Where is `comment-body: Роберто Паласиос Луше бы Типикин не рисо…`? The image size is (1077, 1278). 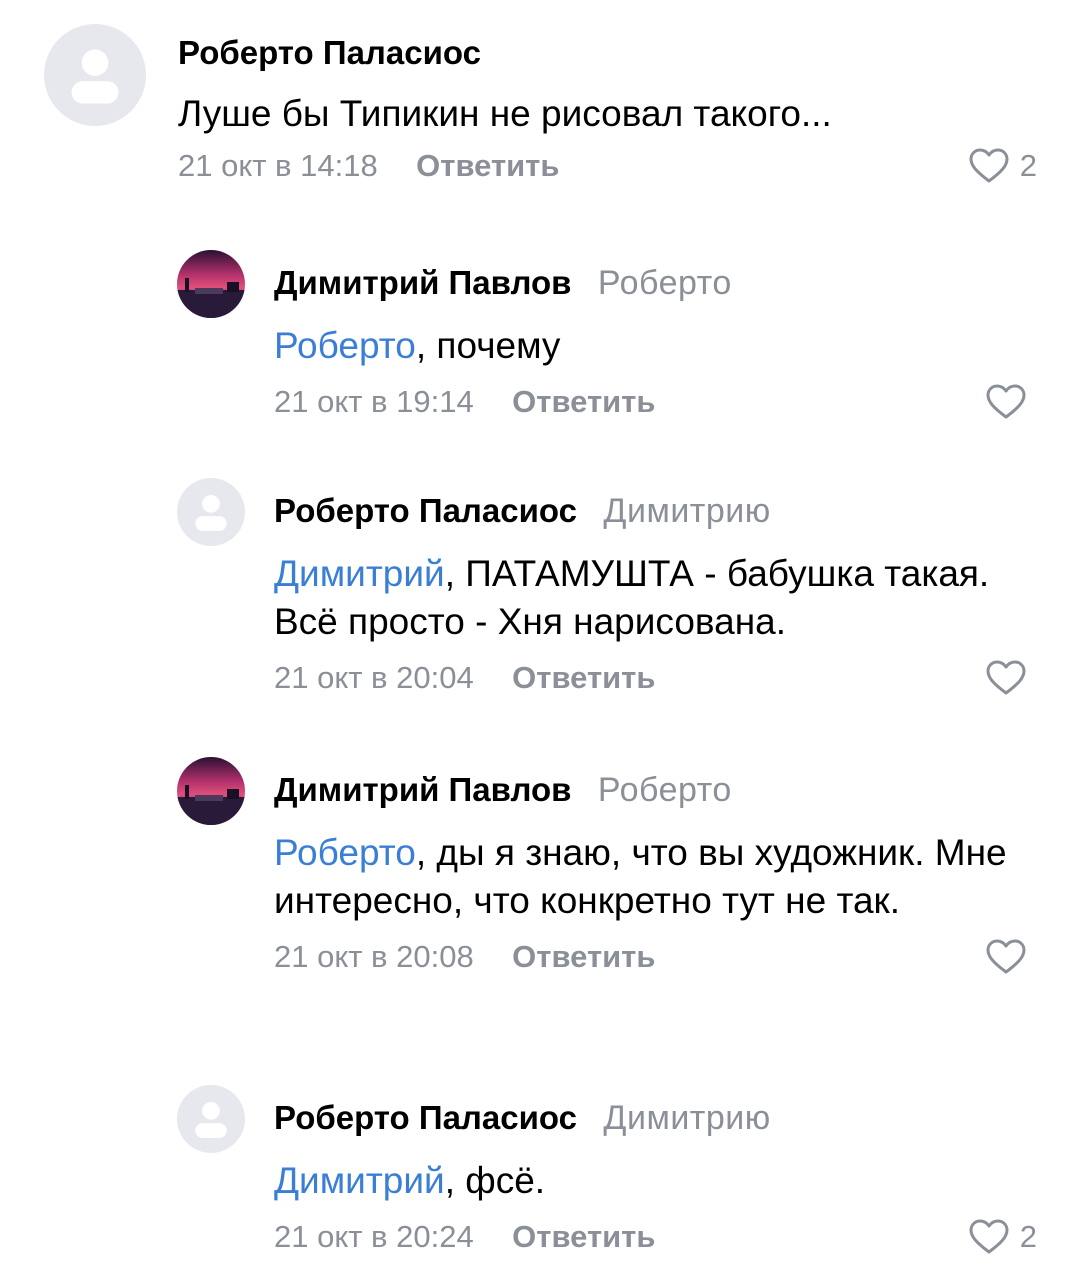 comment-body: Роберто Паласиос Луше бы Типикин не рисо… is located at coordinates (607, 109).